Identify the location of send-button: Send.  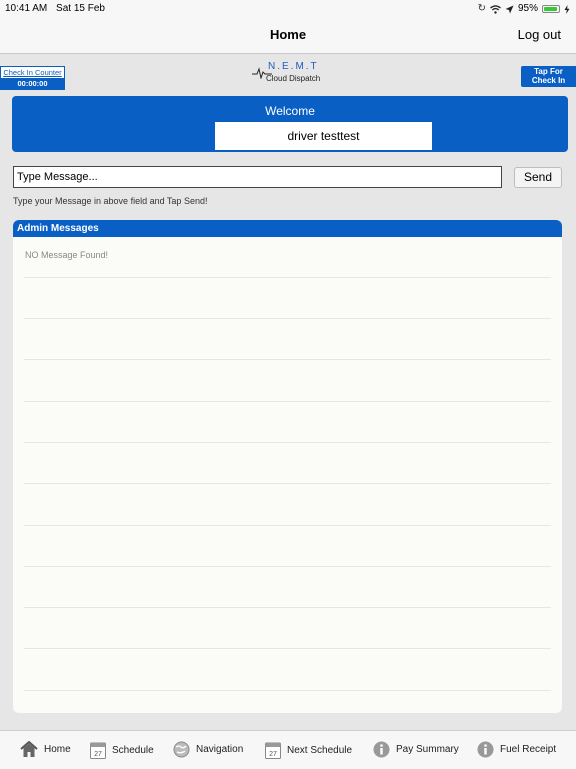
(538, 177).